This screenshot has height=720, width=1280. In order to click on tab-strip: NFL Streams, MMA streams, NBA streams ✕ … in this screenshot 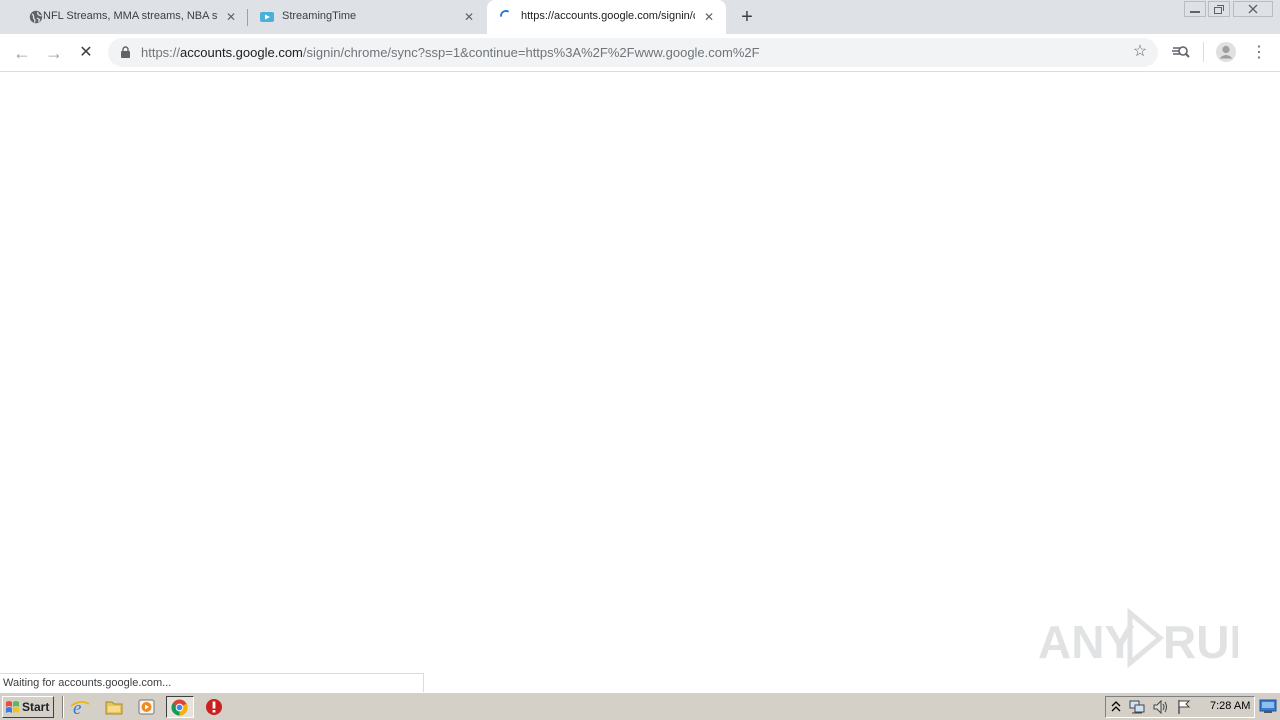, I will do `click(640, 17)`.